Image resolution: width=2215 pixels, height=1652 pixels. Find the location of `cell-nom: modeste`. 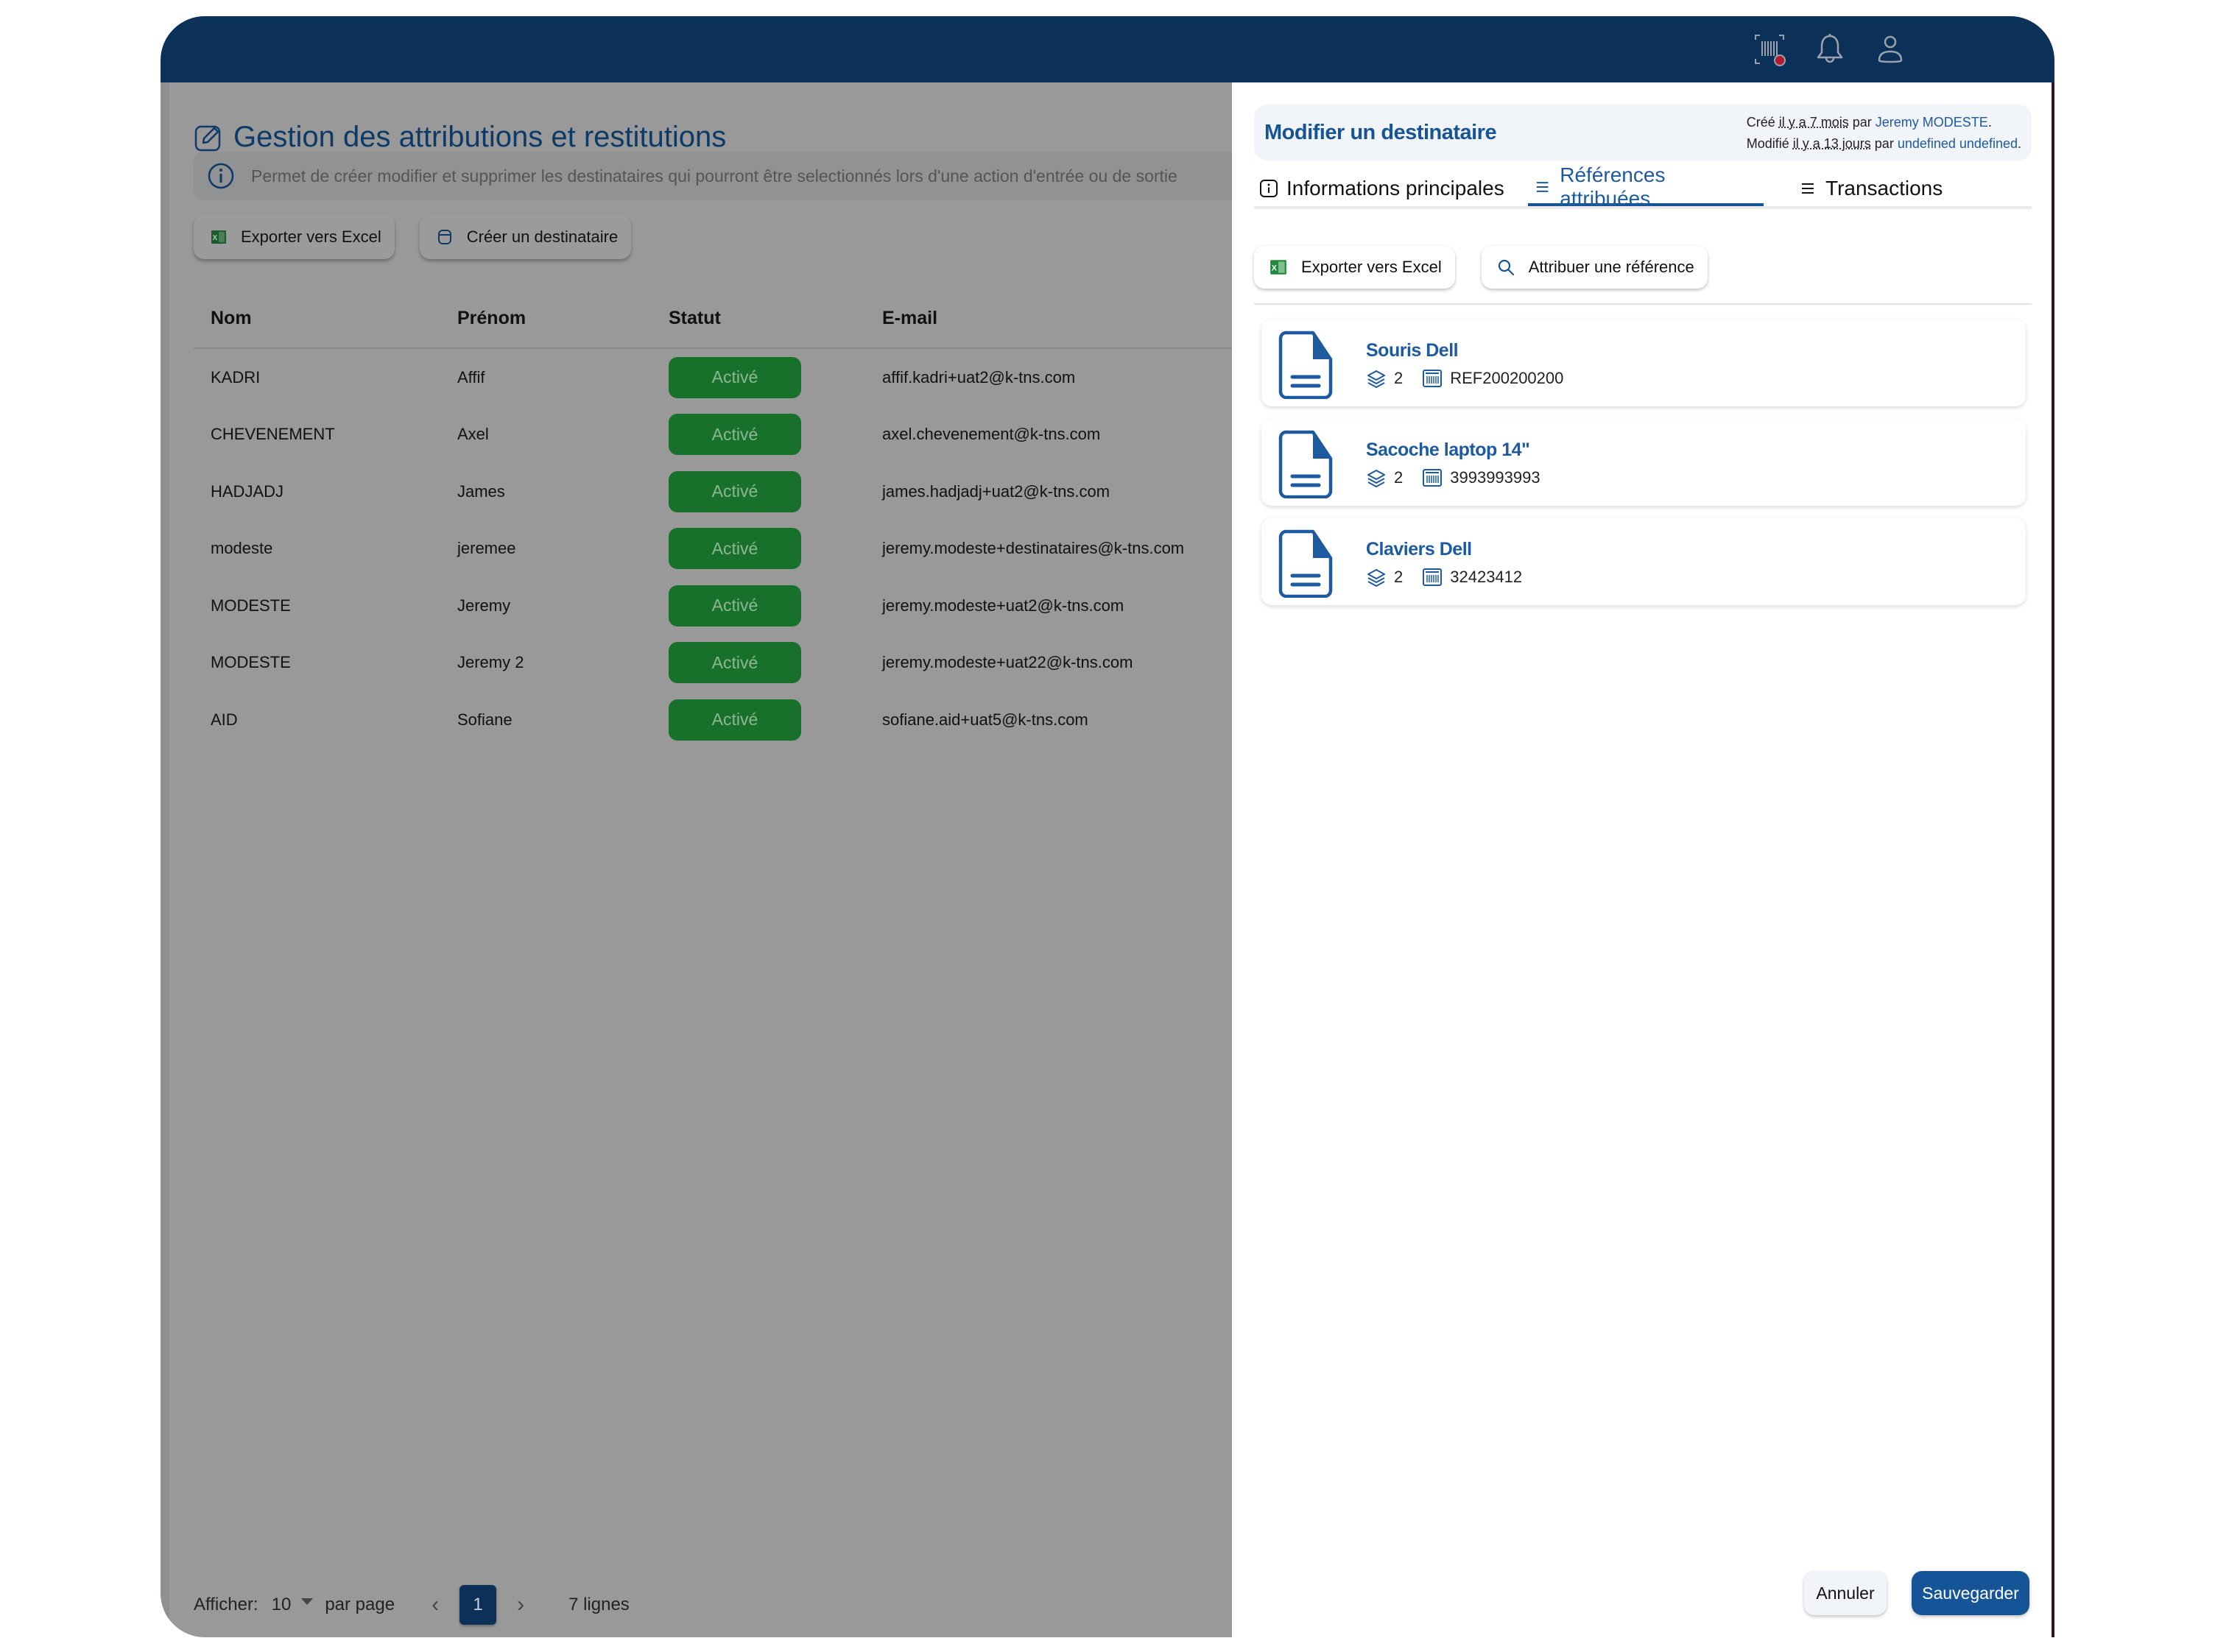

cell-nom: modeste is located at coordinates (242, 548).